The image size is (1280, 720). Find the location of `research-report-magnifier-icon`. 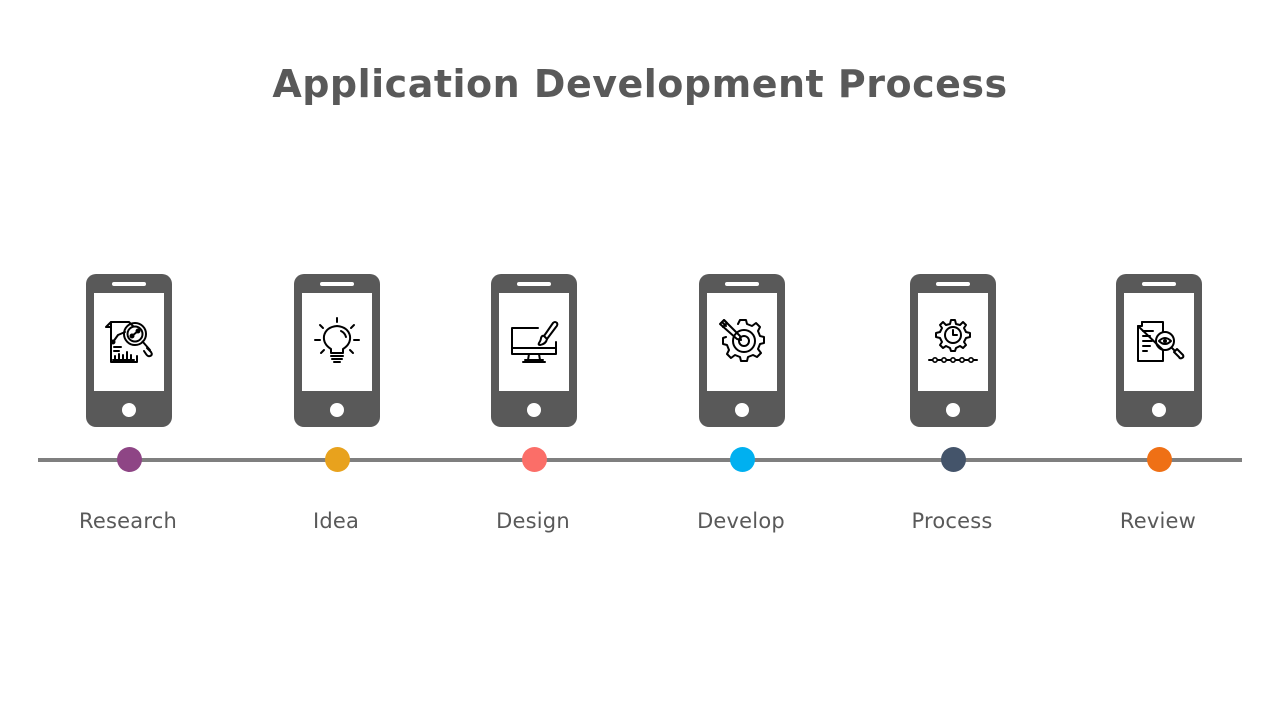

research-report-magnifier-icon is located at coordinates (129, 342).